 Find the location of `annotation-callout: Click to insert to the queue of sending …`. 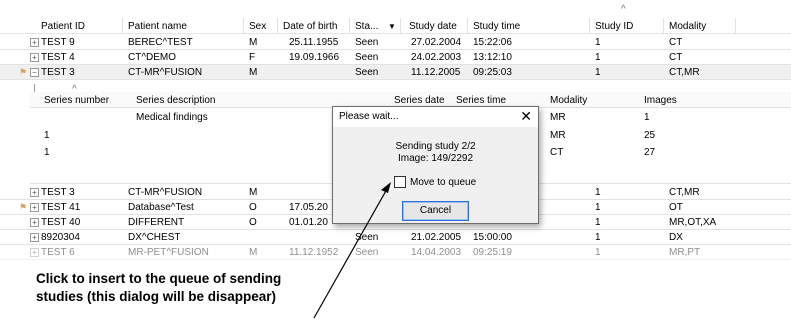

annotation-callout: Click to insert to the queue of sending … is located at coordinates (186, 288).